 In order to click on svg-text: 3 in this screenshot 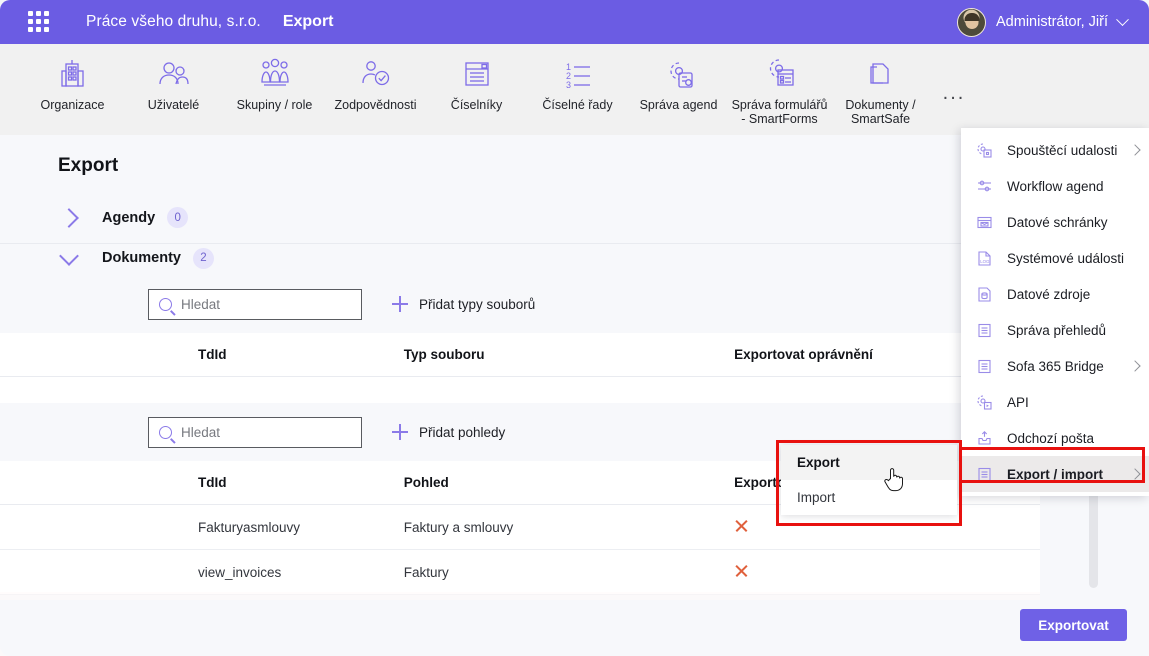, I will do `click(568, 85)`.